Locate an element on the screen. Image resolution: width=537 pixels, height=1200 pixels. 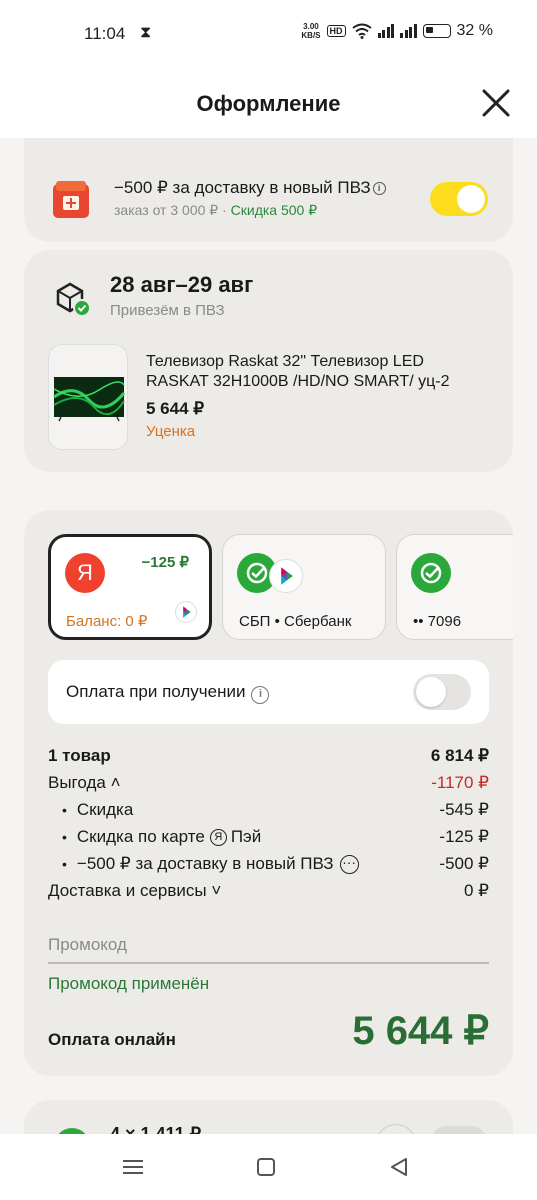
promo-toggle is located at coordinates (459, 199).